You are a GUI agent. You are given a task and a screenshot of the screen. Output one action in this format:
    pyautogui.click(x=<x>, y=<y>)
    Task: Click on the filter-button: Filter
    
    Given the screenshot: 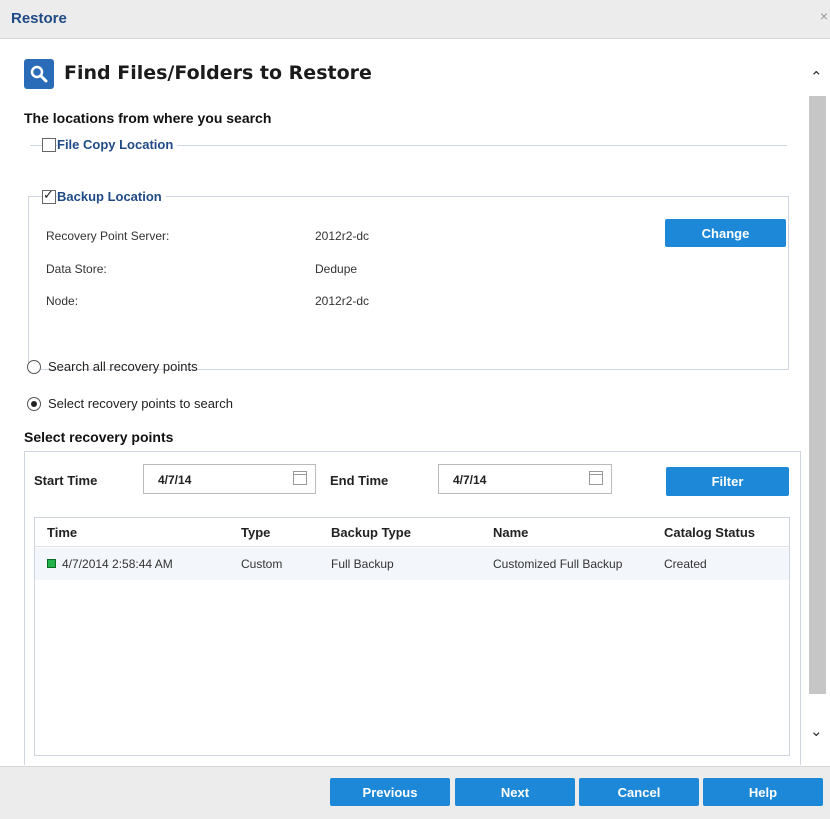 What is the action you would take?
    pyautogui.click(x=727, y=481)
    